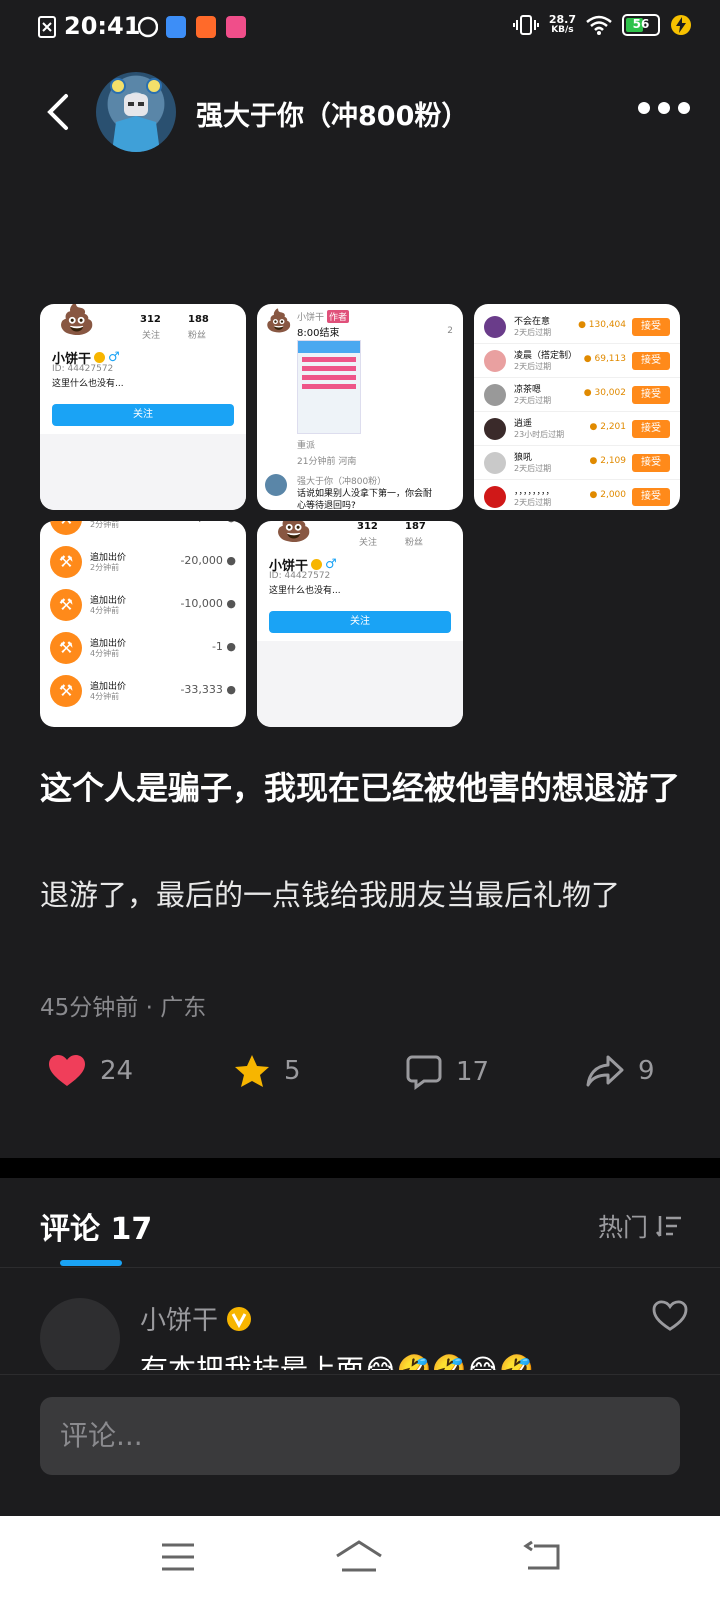 Image resolution: width=720 pixels, height=1600 pixels. What do you see at coordinates (360, 1168) in the screenshot?
I see `section-divider` at bounding box center [360, 1168].